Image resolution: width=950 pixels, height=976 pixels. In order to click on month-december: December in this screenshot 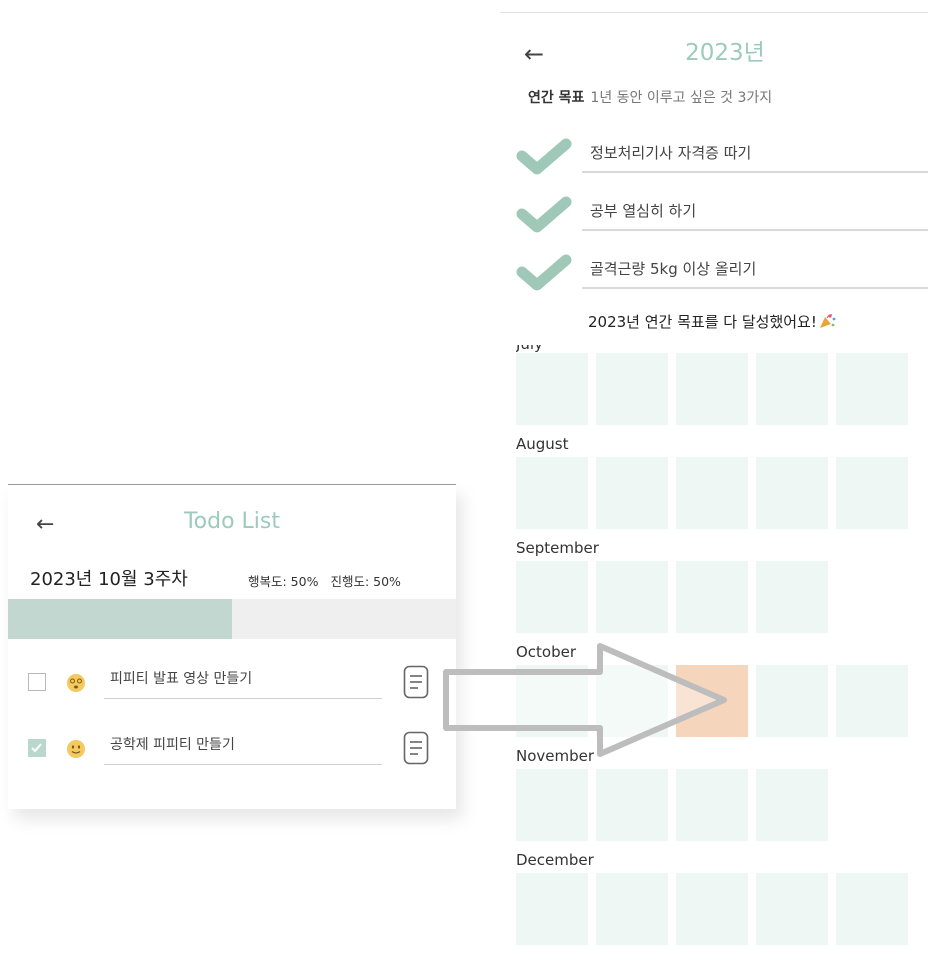, I will do `click(721, 901)`.